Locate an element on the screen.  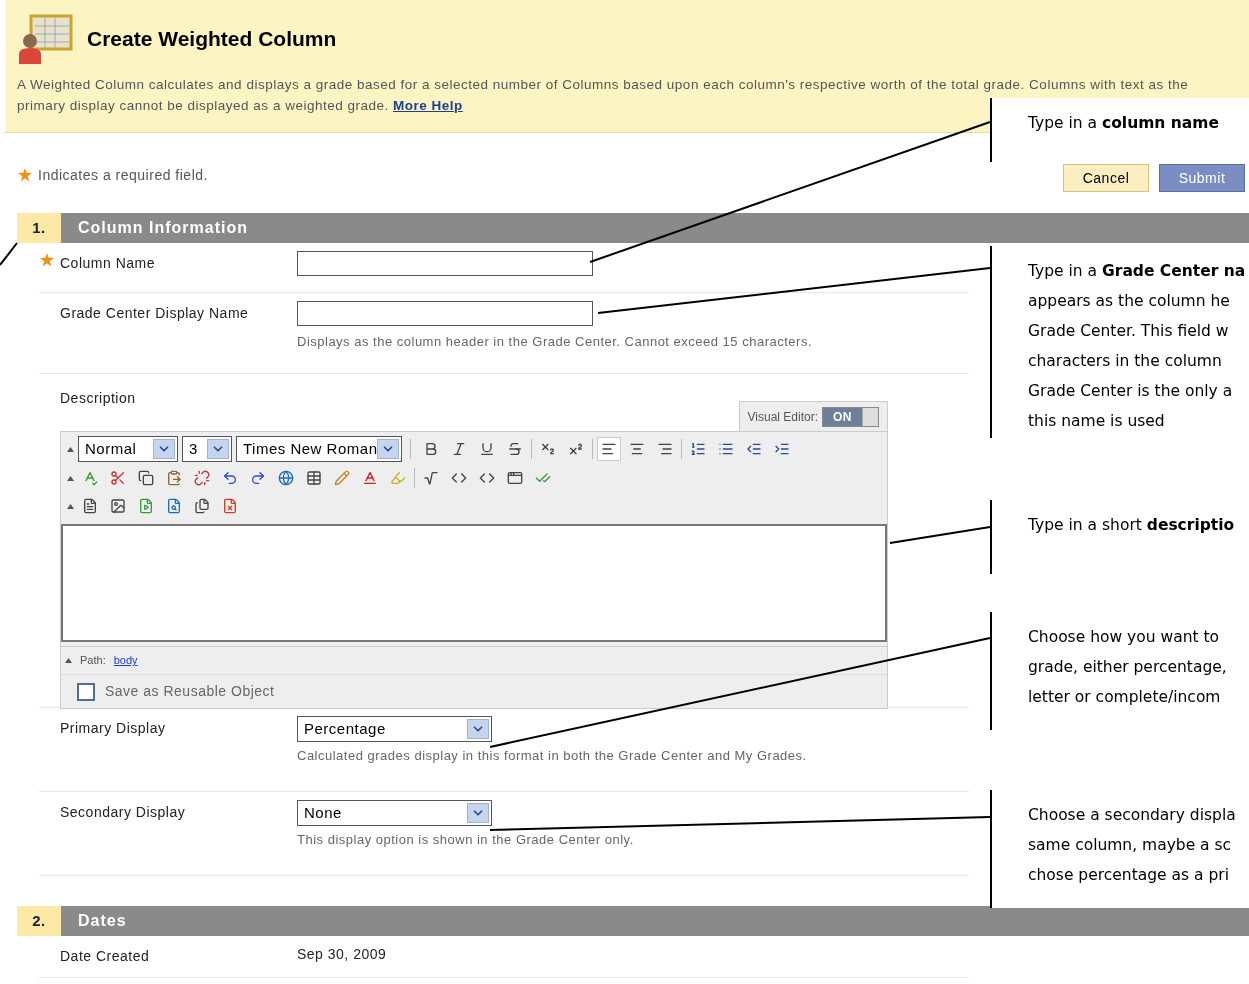
callout-text: Type in a column name is located at coordinates (1124, 123).